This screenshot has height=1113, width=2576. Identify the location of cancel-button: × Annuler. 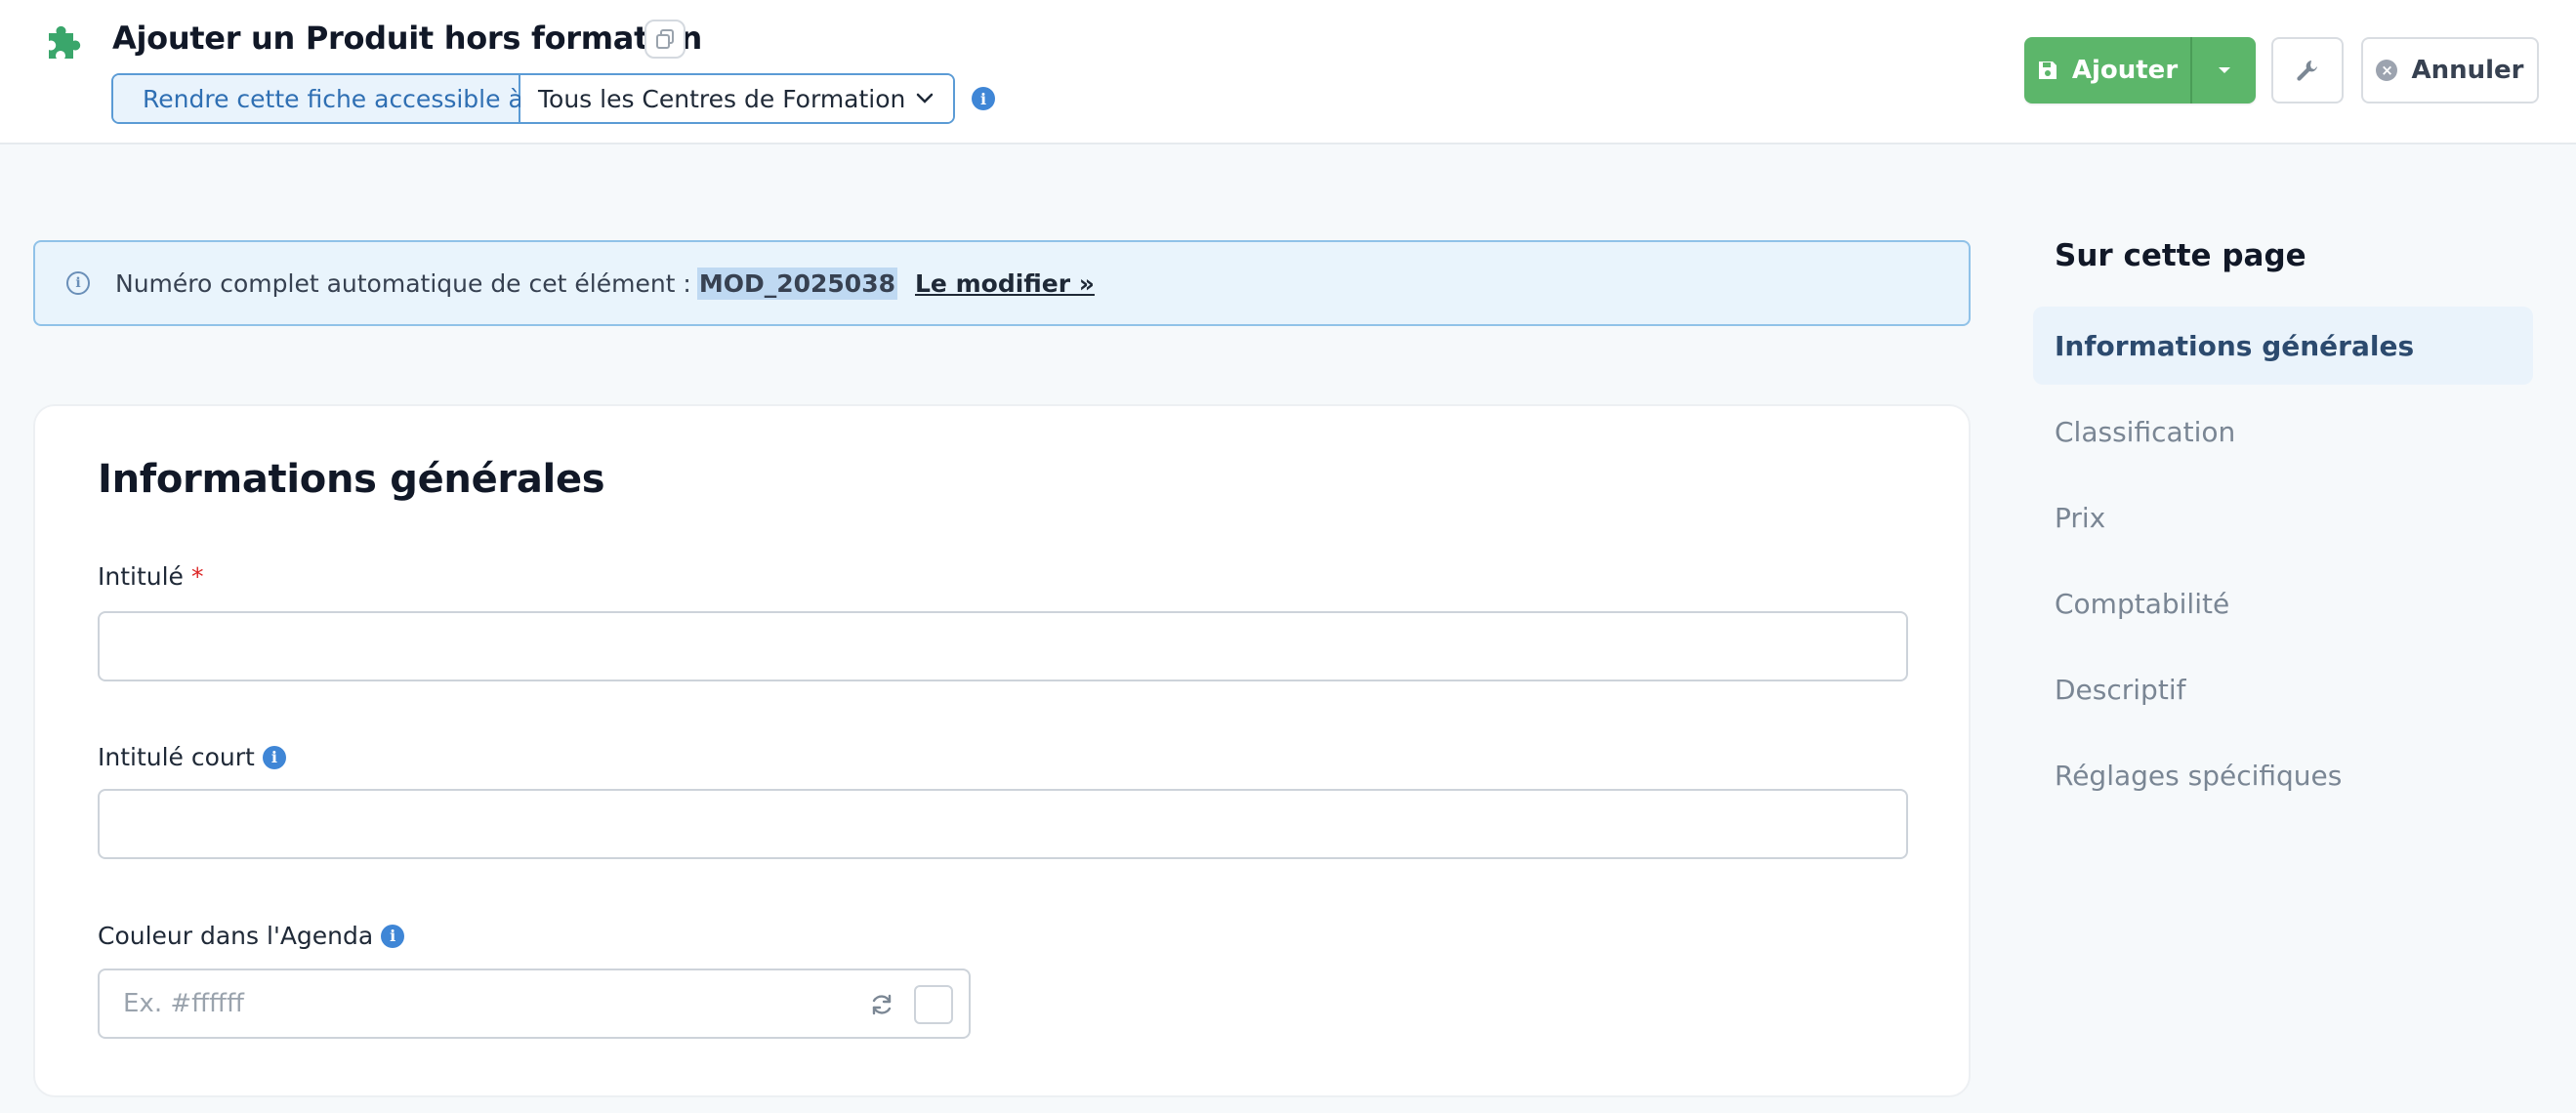
(2450, 70).